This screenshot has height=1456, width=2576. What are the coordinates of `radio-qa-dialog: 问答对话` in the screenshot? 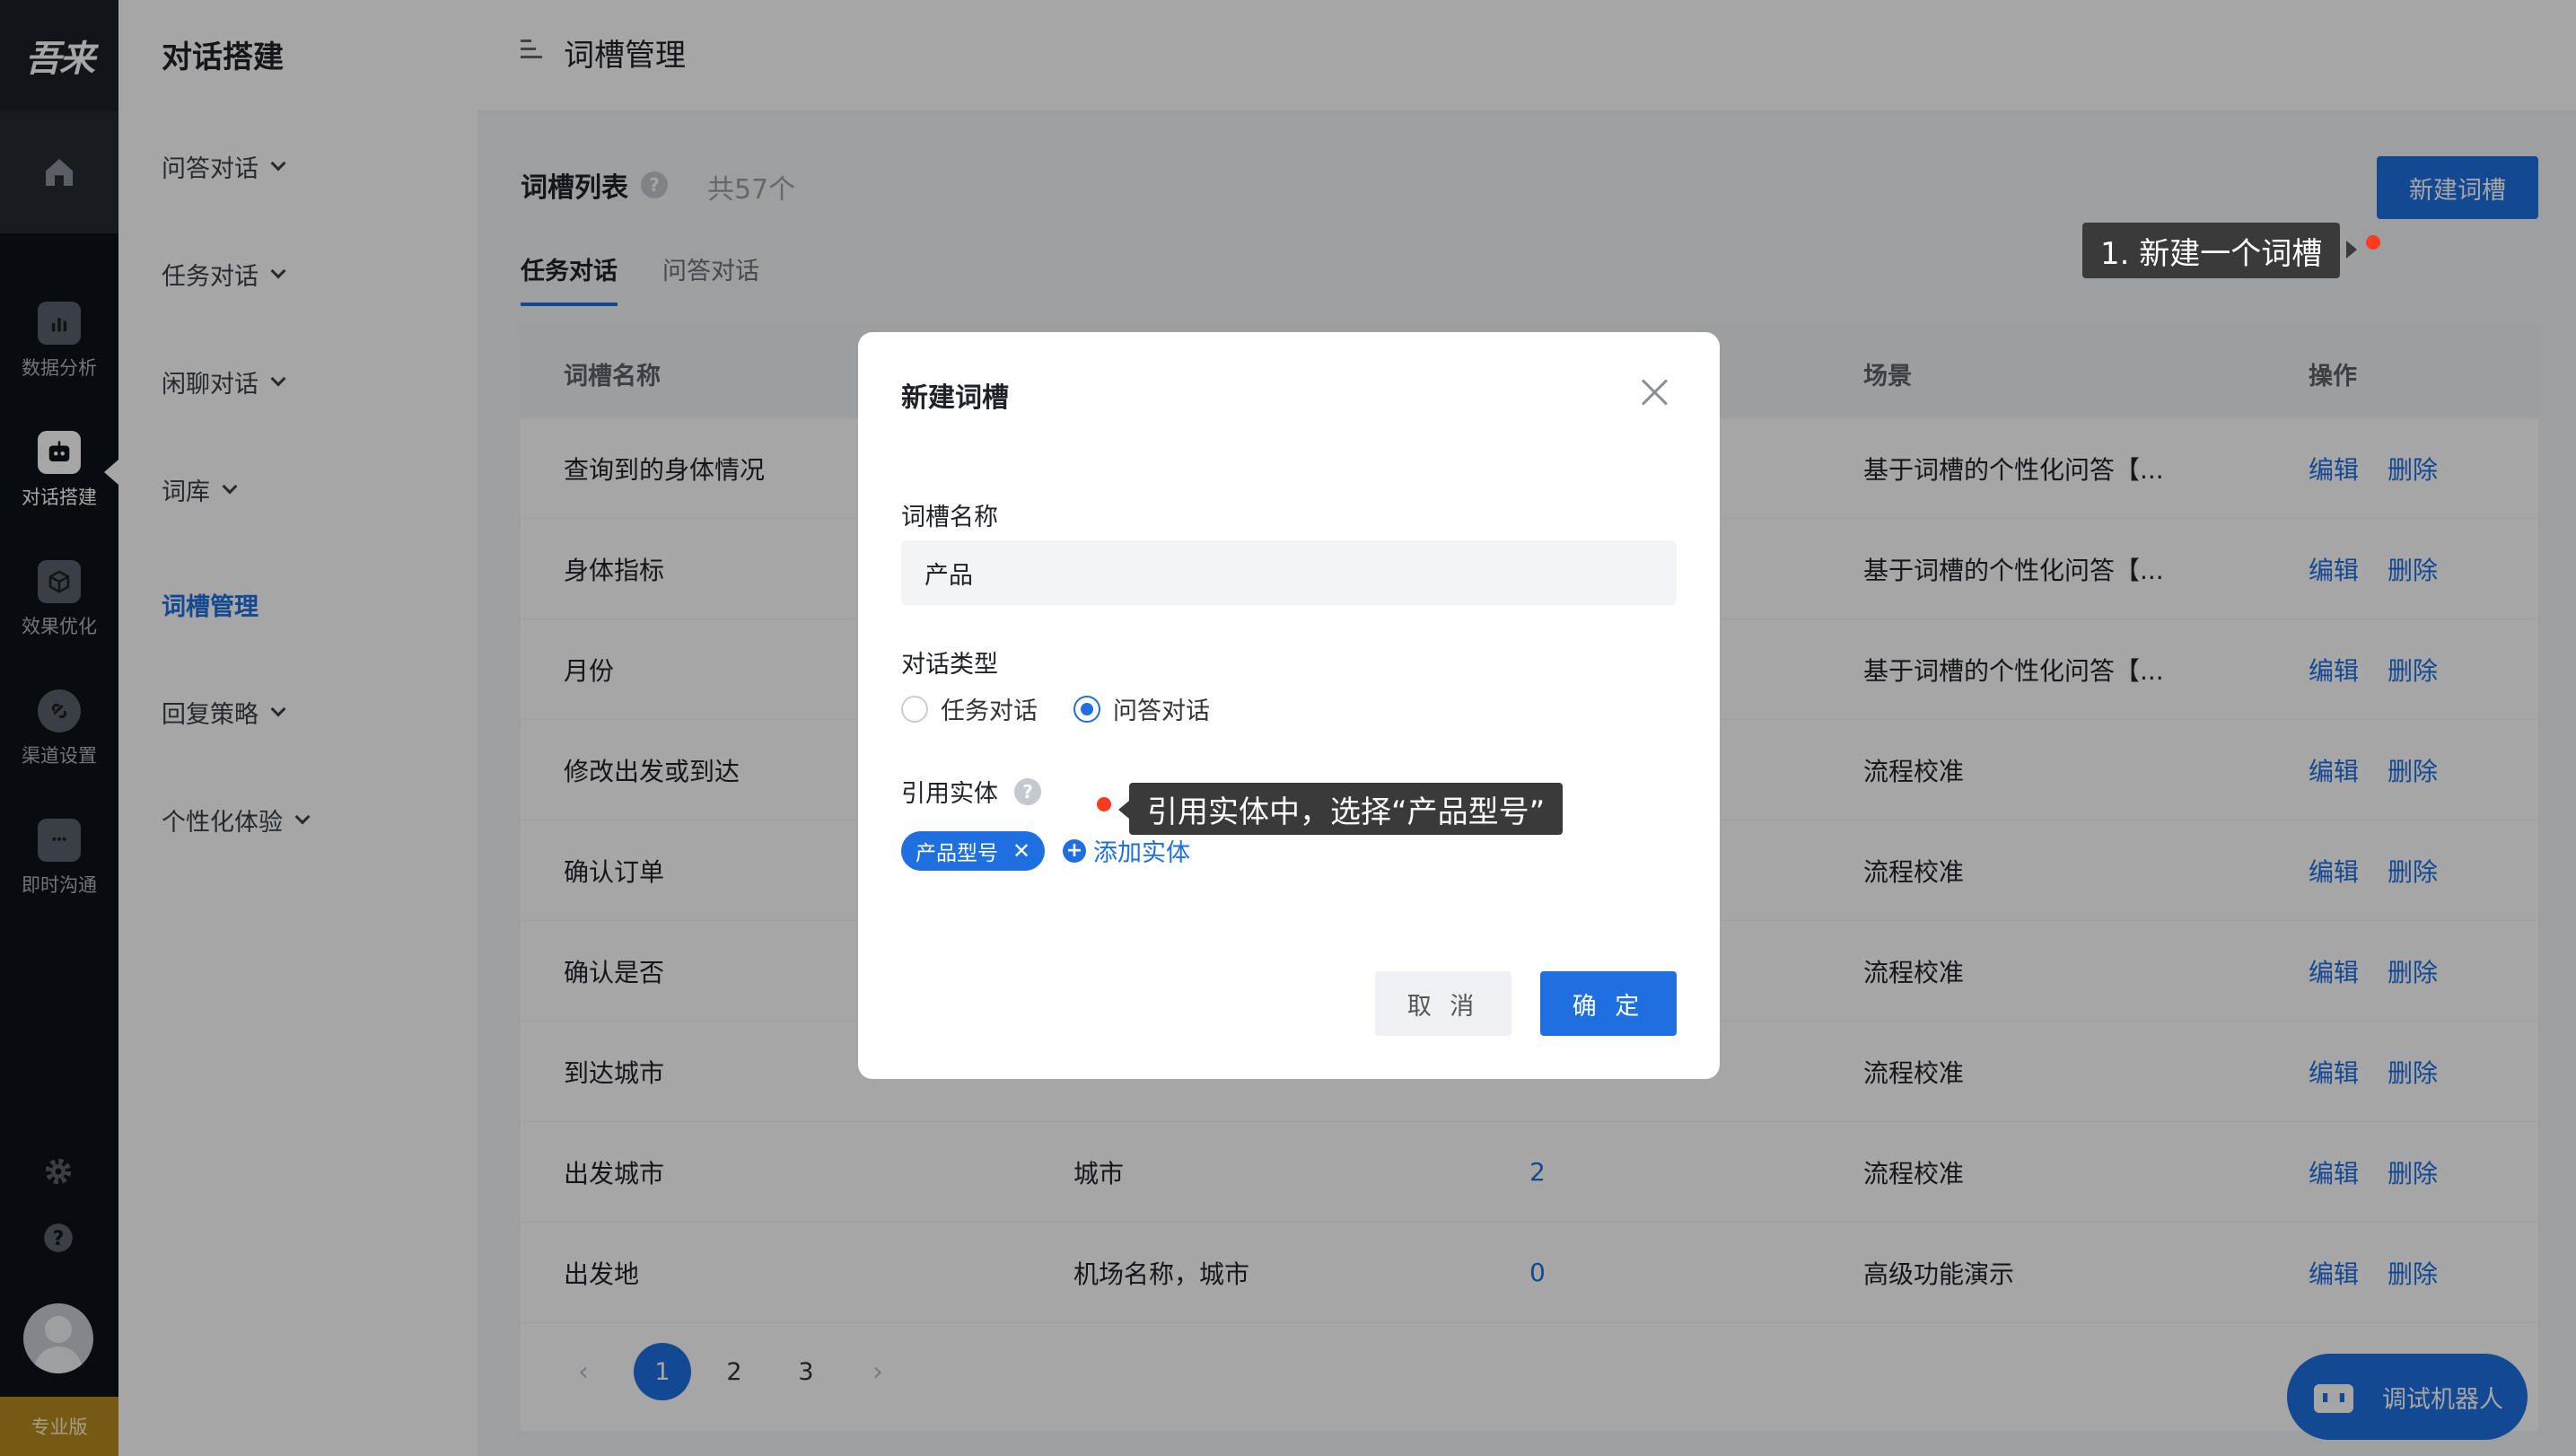 It's located at (1141, 709).